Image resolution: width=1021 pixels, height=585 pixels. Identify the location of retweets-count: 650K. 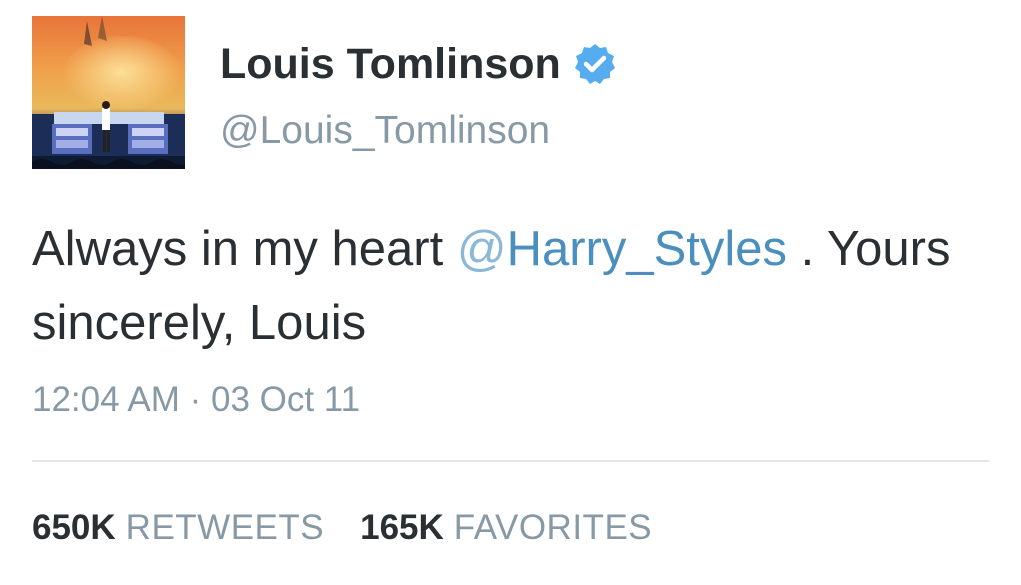
(74, 527).